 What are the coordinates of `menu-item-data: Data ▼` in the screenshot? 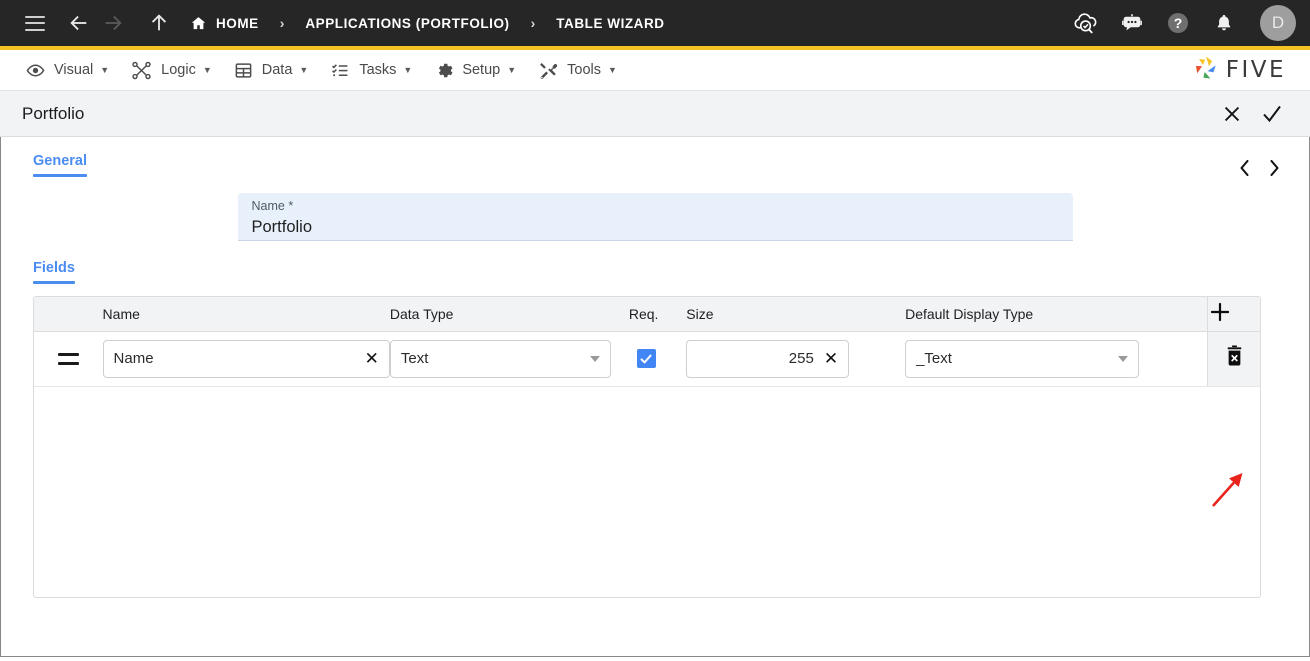 It's located at (276, 70).